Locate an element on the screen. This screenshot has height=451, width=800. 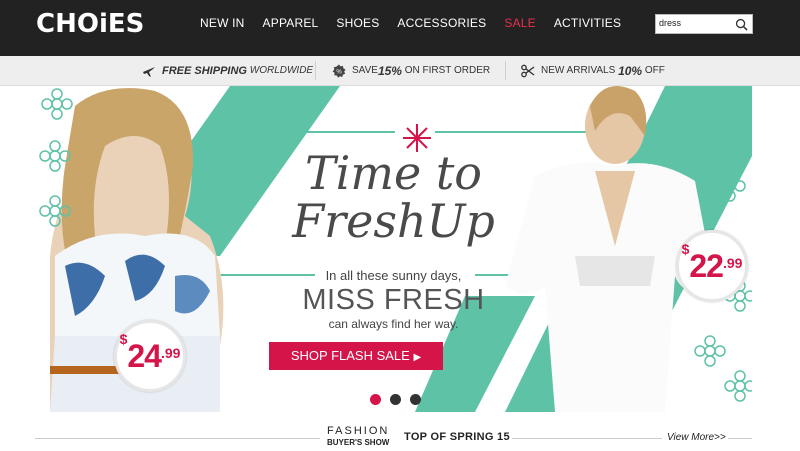
promo-free-shipping: FREE SHIPPING WORLDWIDE is located at coordinates (227, 70).